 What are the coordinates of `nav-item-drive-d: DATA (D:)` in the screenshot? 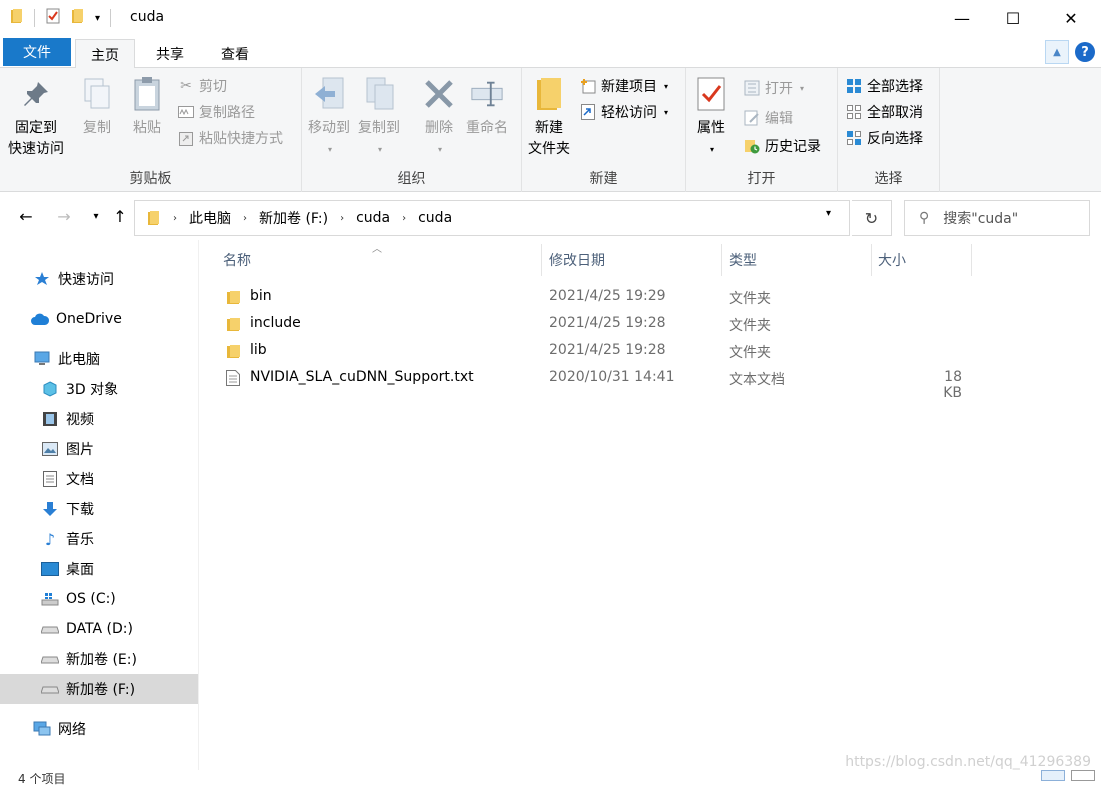 It's located at (99, 629).